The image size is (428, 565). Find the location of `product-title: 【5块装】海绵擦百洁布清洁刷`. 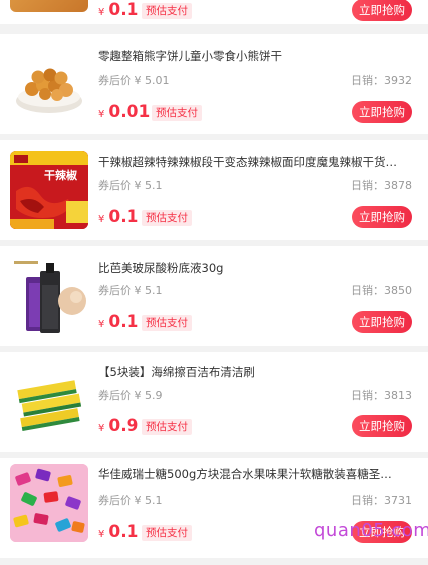

product-title: 【5块装】海绵擦百洁布清洁刷 is located at coordinates (257, 372).